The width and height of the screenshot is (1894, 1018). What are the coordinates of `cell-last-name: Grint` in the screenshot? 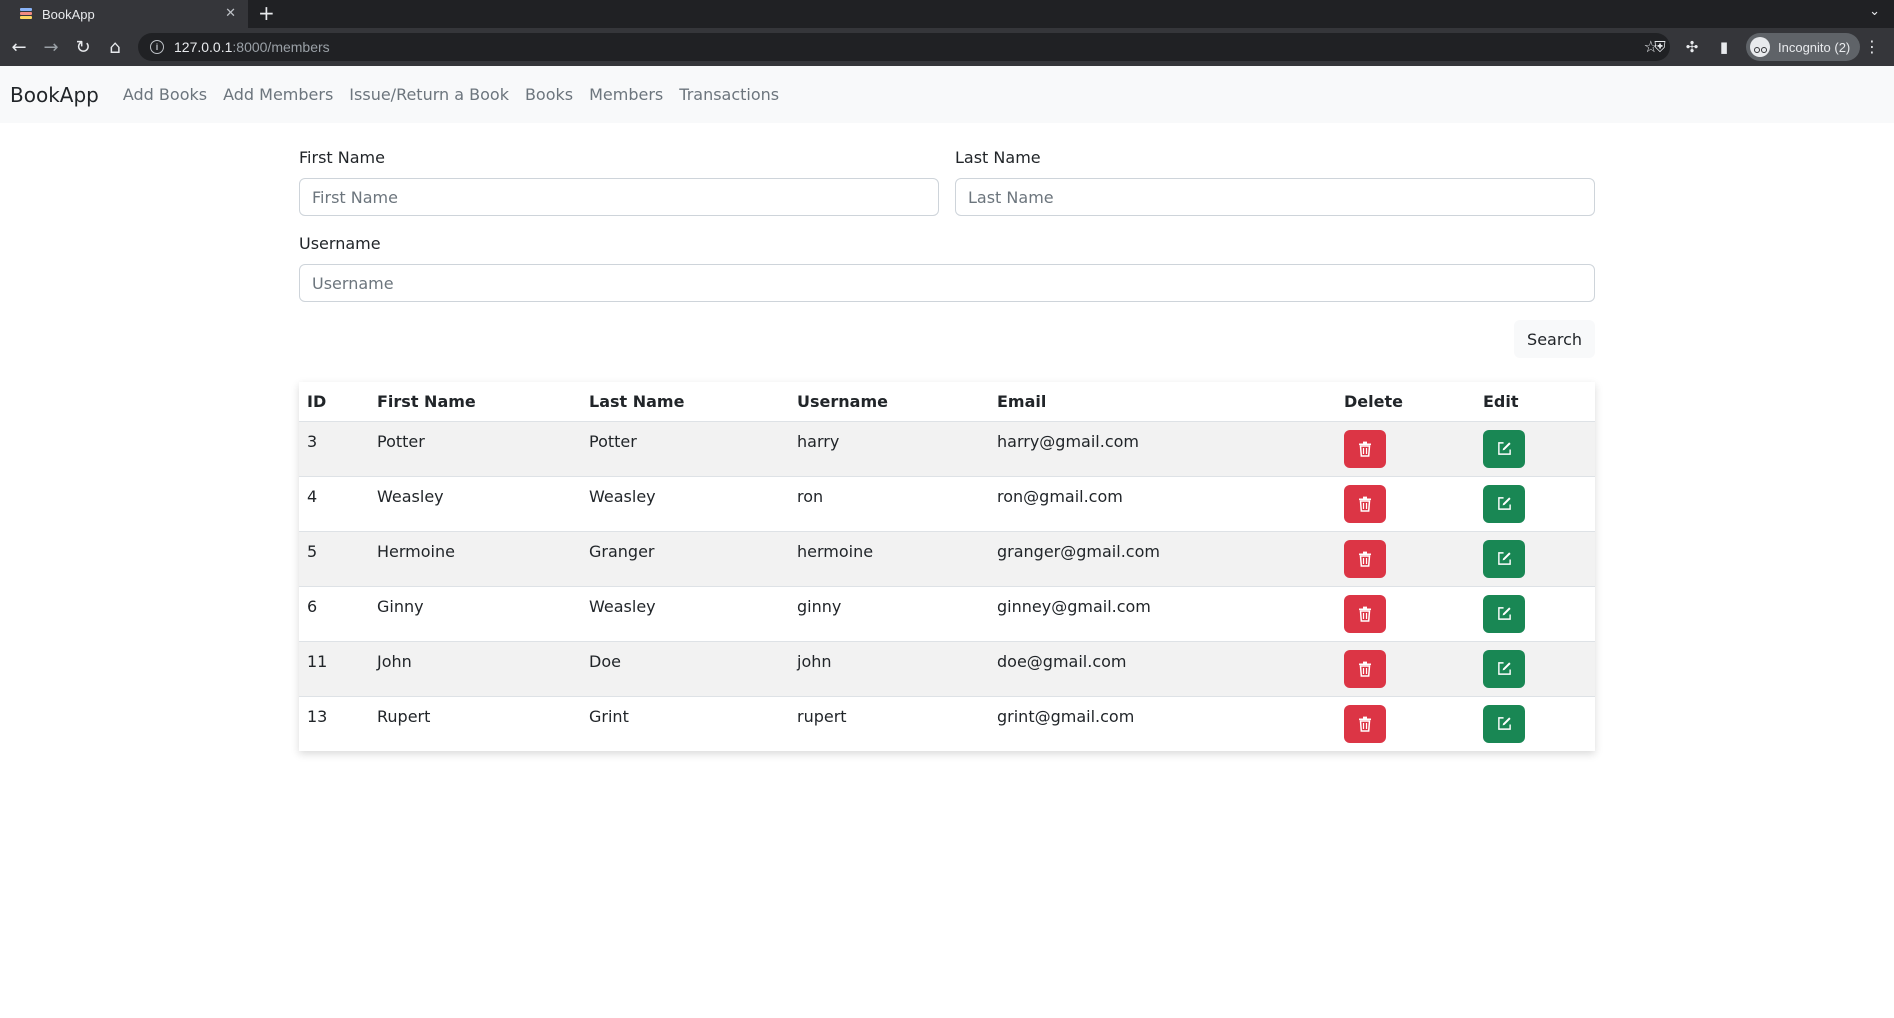 It's located at (609, 716).